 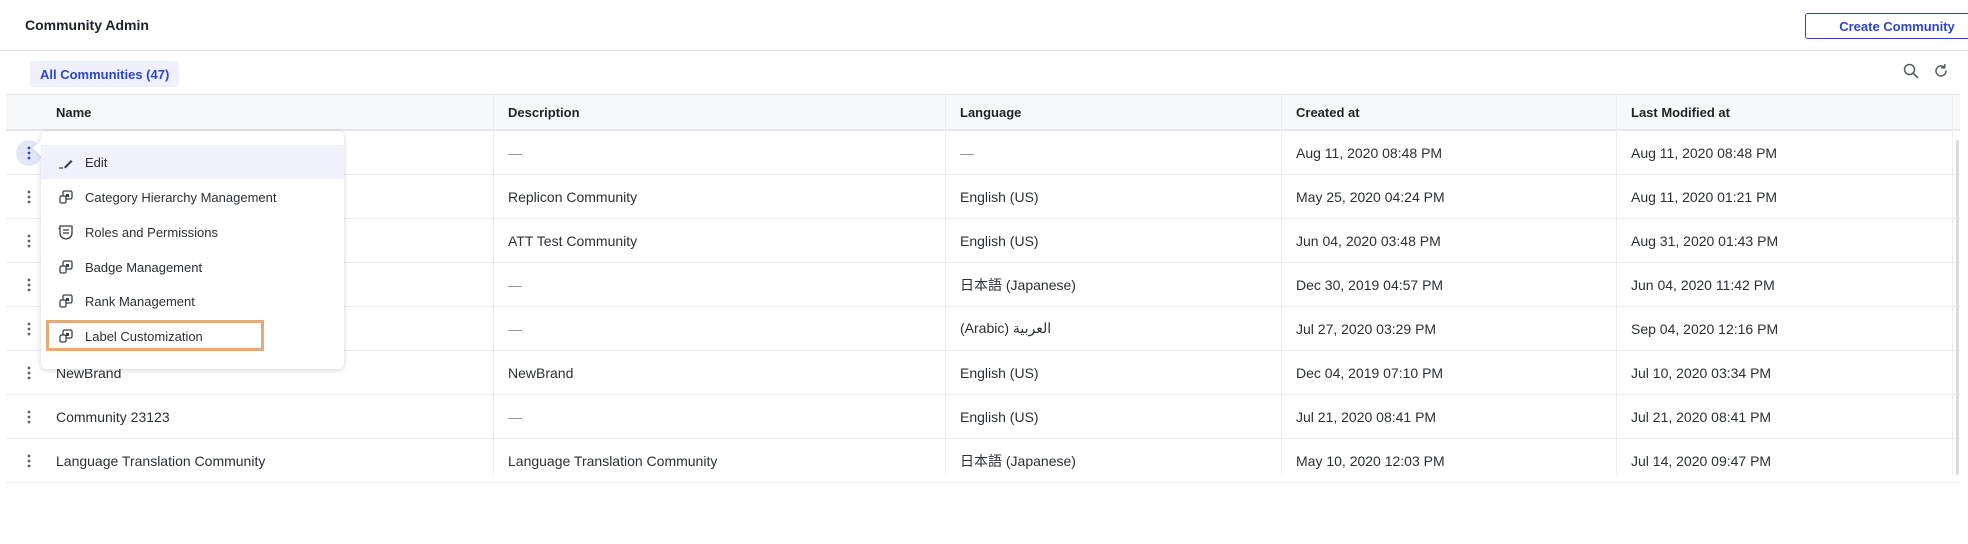 I want to click on refresh-button, so click(x=1941, y=71).